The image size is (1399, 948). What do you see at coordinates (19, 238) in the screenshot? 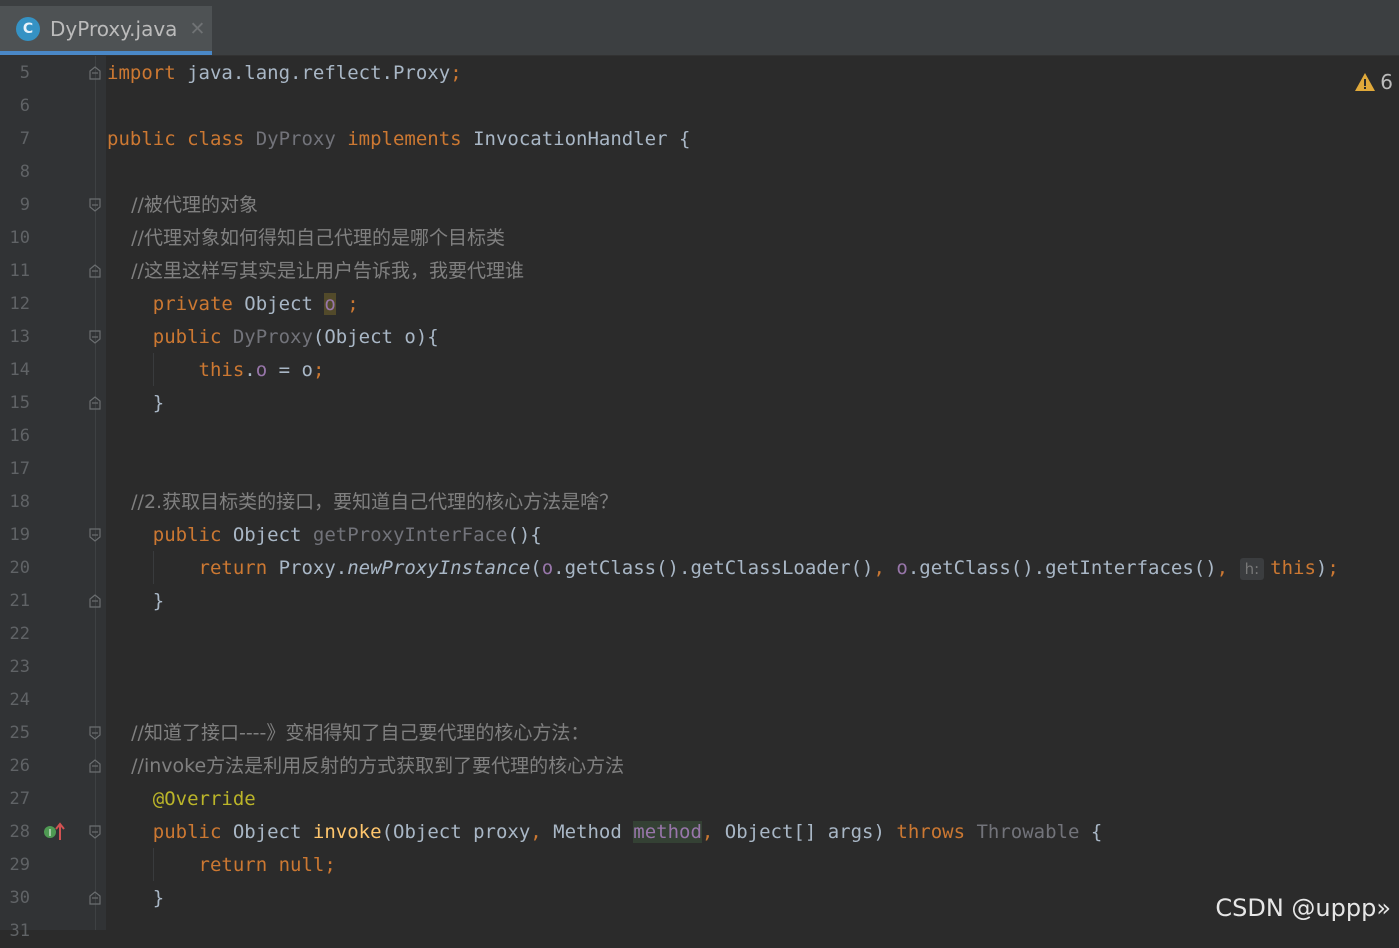
I see `line-number: 10` at bounding box center [19, 238].